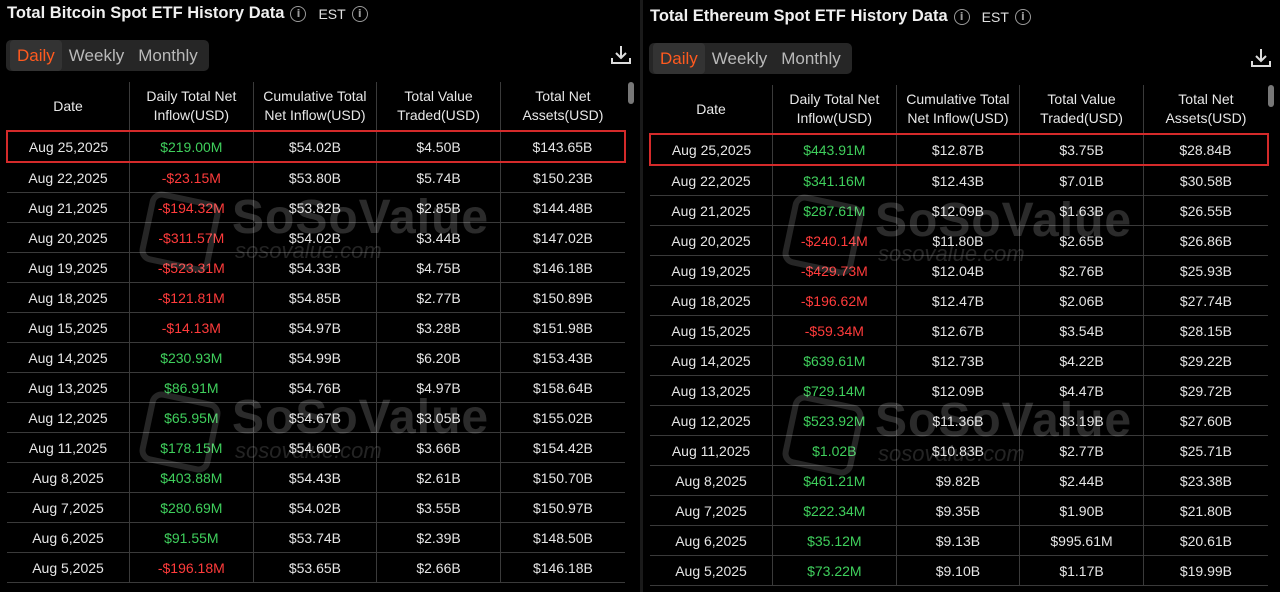 The image size is (1280, 592). Describe the element at coordinates (631, 93) in the screenshot. I see `btc-scrollbar` at that location.